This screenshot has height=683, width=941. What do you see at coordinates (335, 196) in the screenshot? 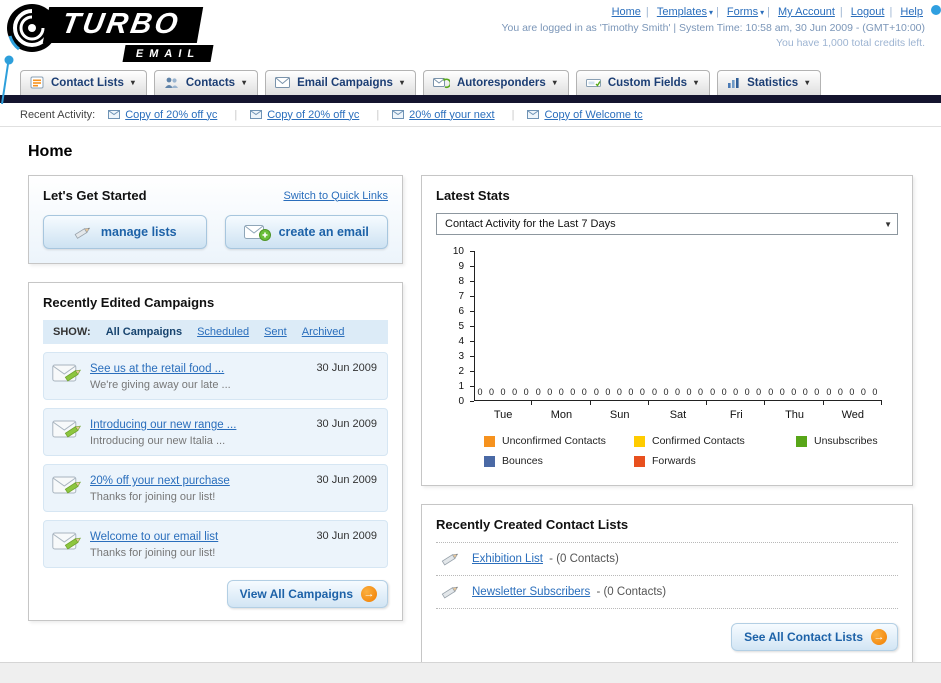
I see `switch-quick-links-link: Switch to Quick Links` at bounding box center [335, 196].